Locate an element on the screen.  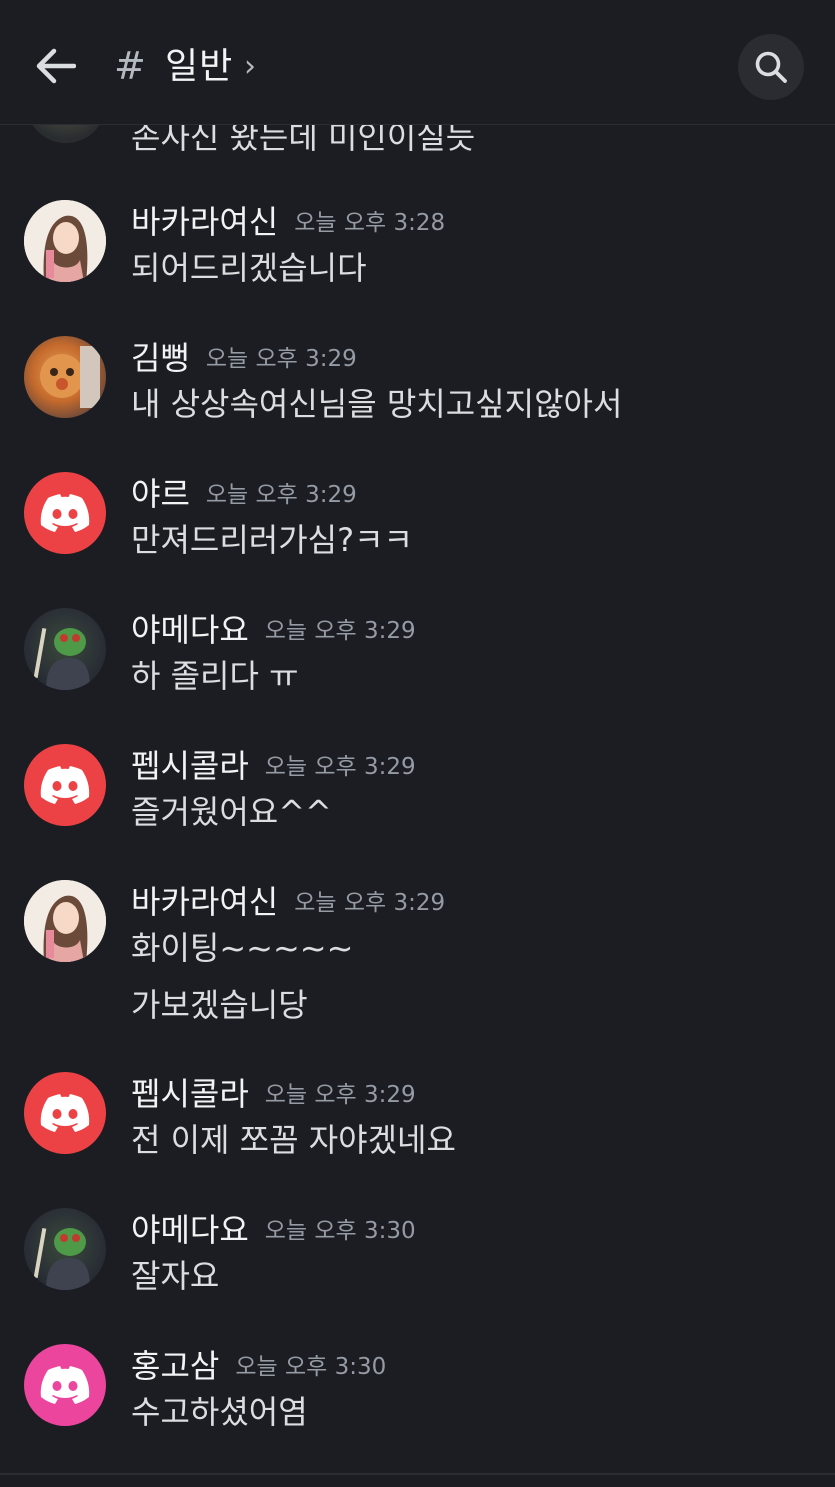
message-header: 야메다요 오늘 오후 3:30 is located at coordinates (273, 1230).